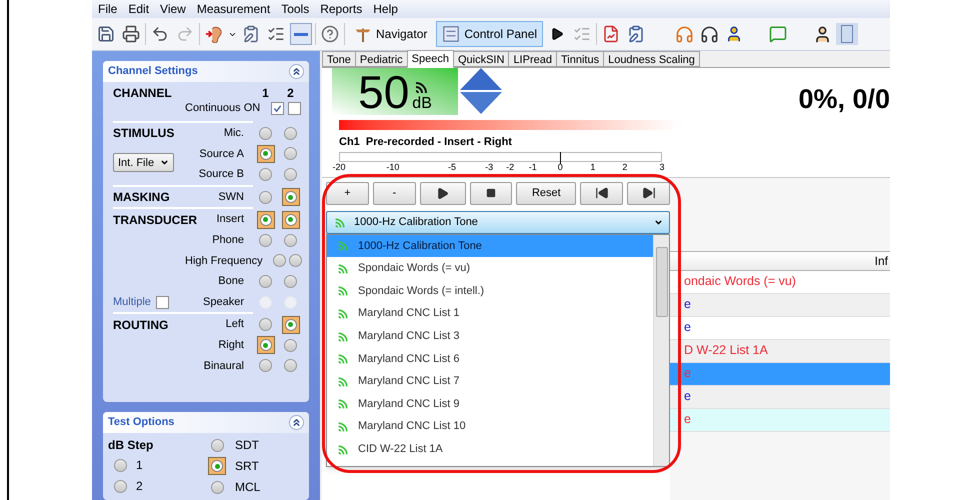 This screenshot has height=500, width=959. Describe the element at coordinates (658, 222) in the screenshot. I see `caret-icon` at that location.